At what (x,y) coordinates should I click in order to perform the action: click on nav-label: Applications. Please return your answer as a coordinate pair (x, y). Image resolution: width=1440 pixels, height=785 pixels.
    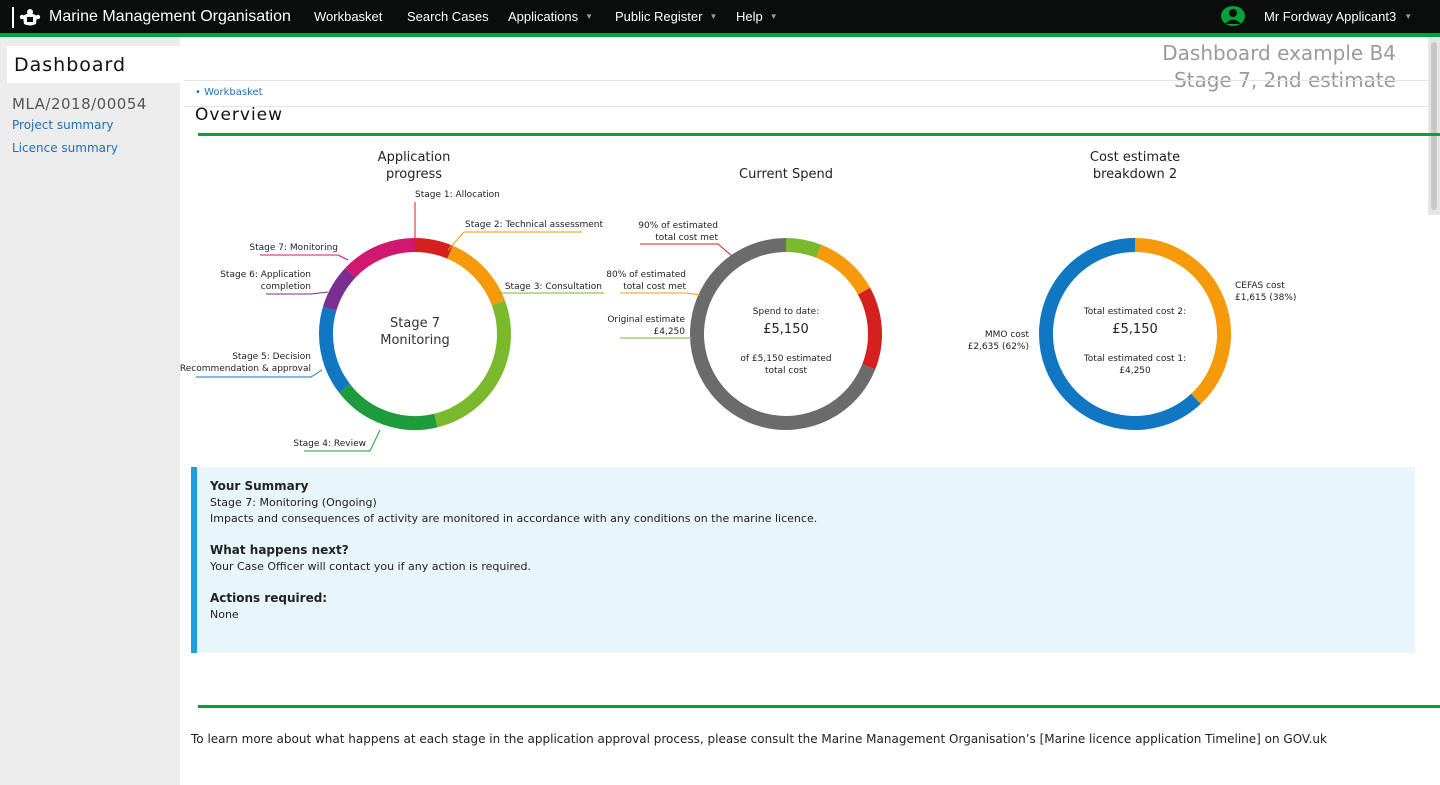
    Looking at the image, I should click on (543, 16).